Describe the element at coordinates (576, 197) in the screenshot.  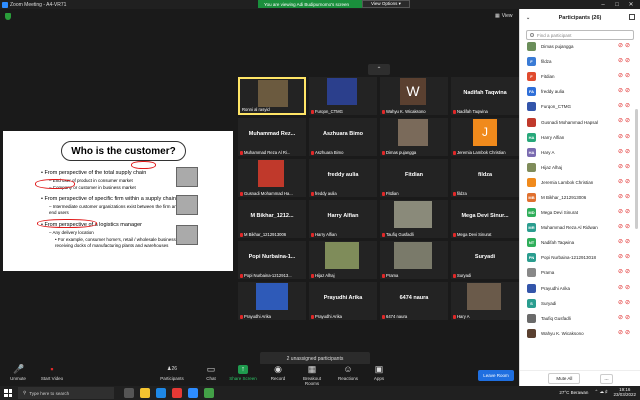
I see `participant-row: MB M Bikhar_1212913006 ⊘ ⊘` at that location.